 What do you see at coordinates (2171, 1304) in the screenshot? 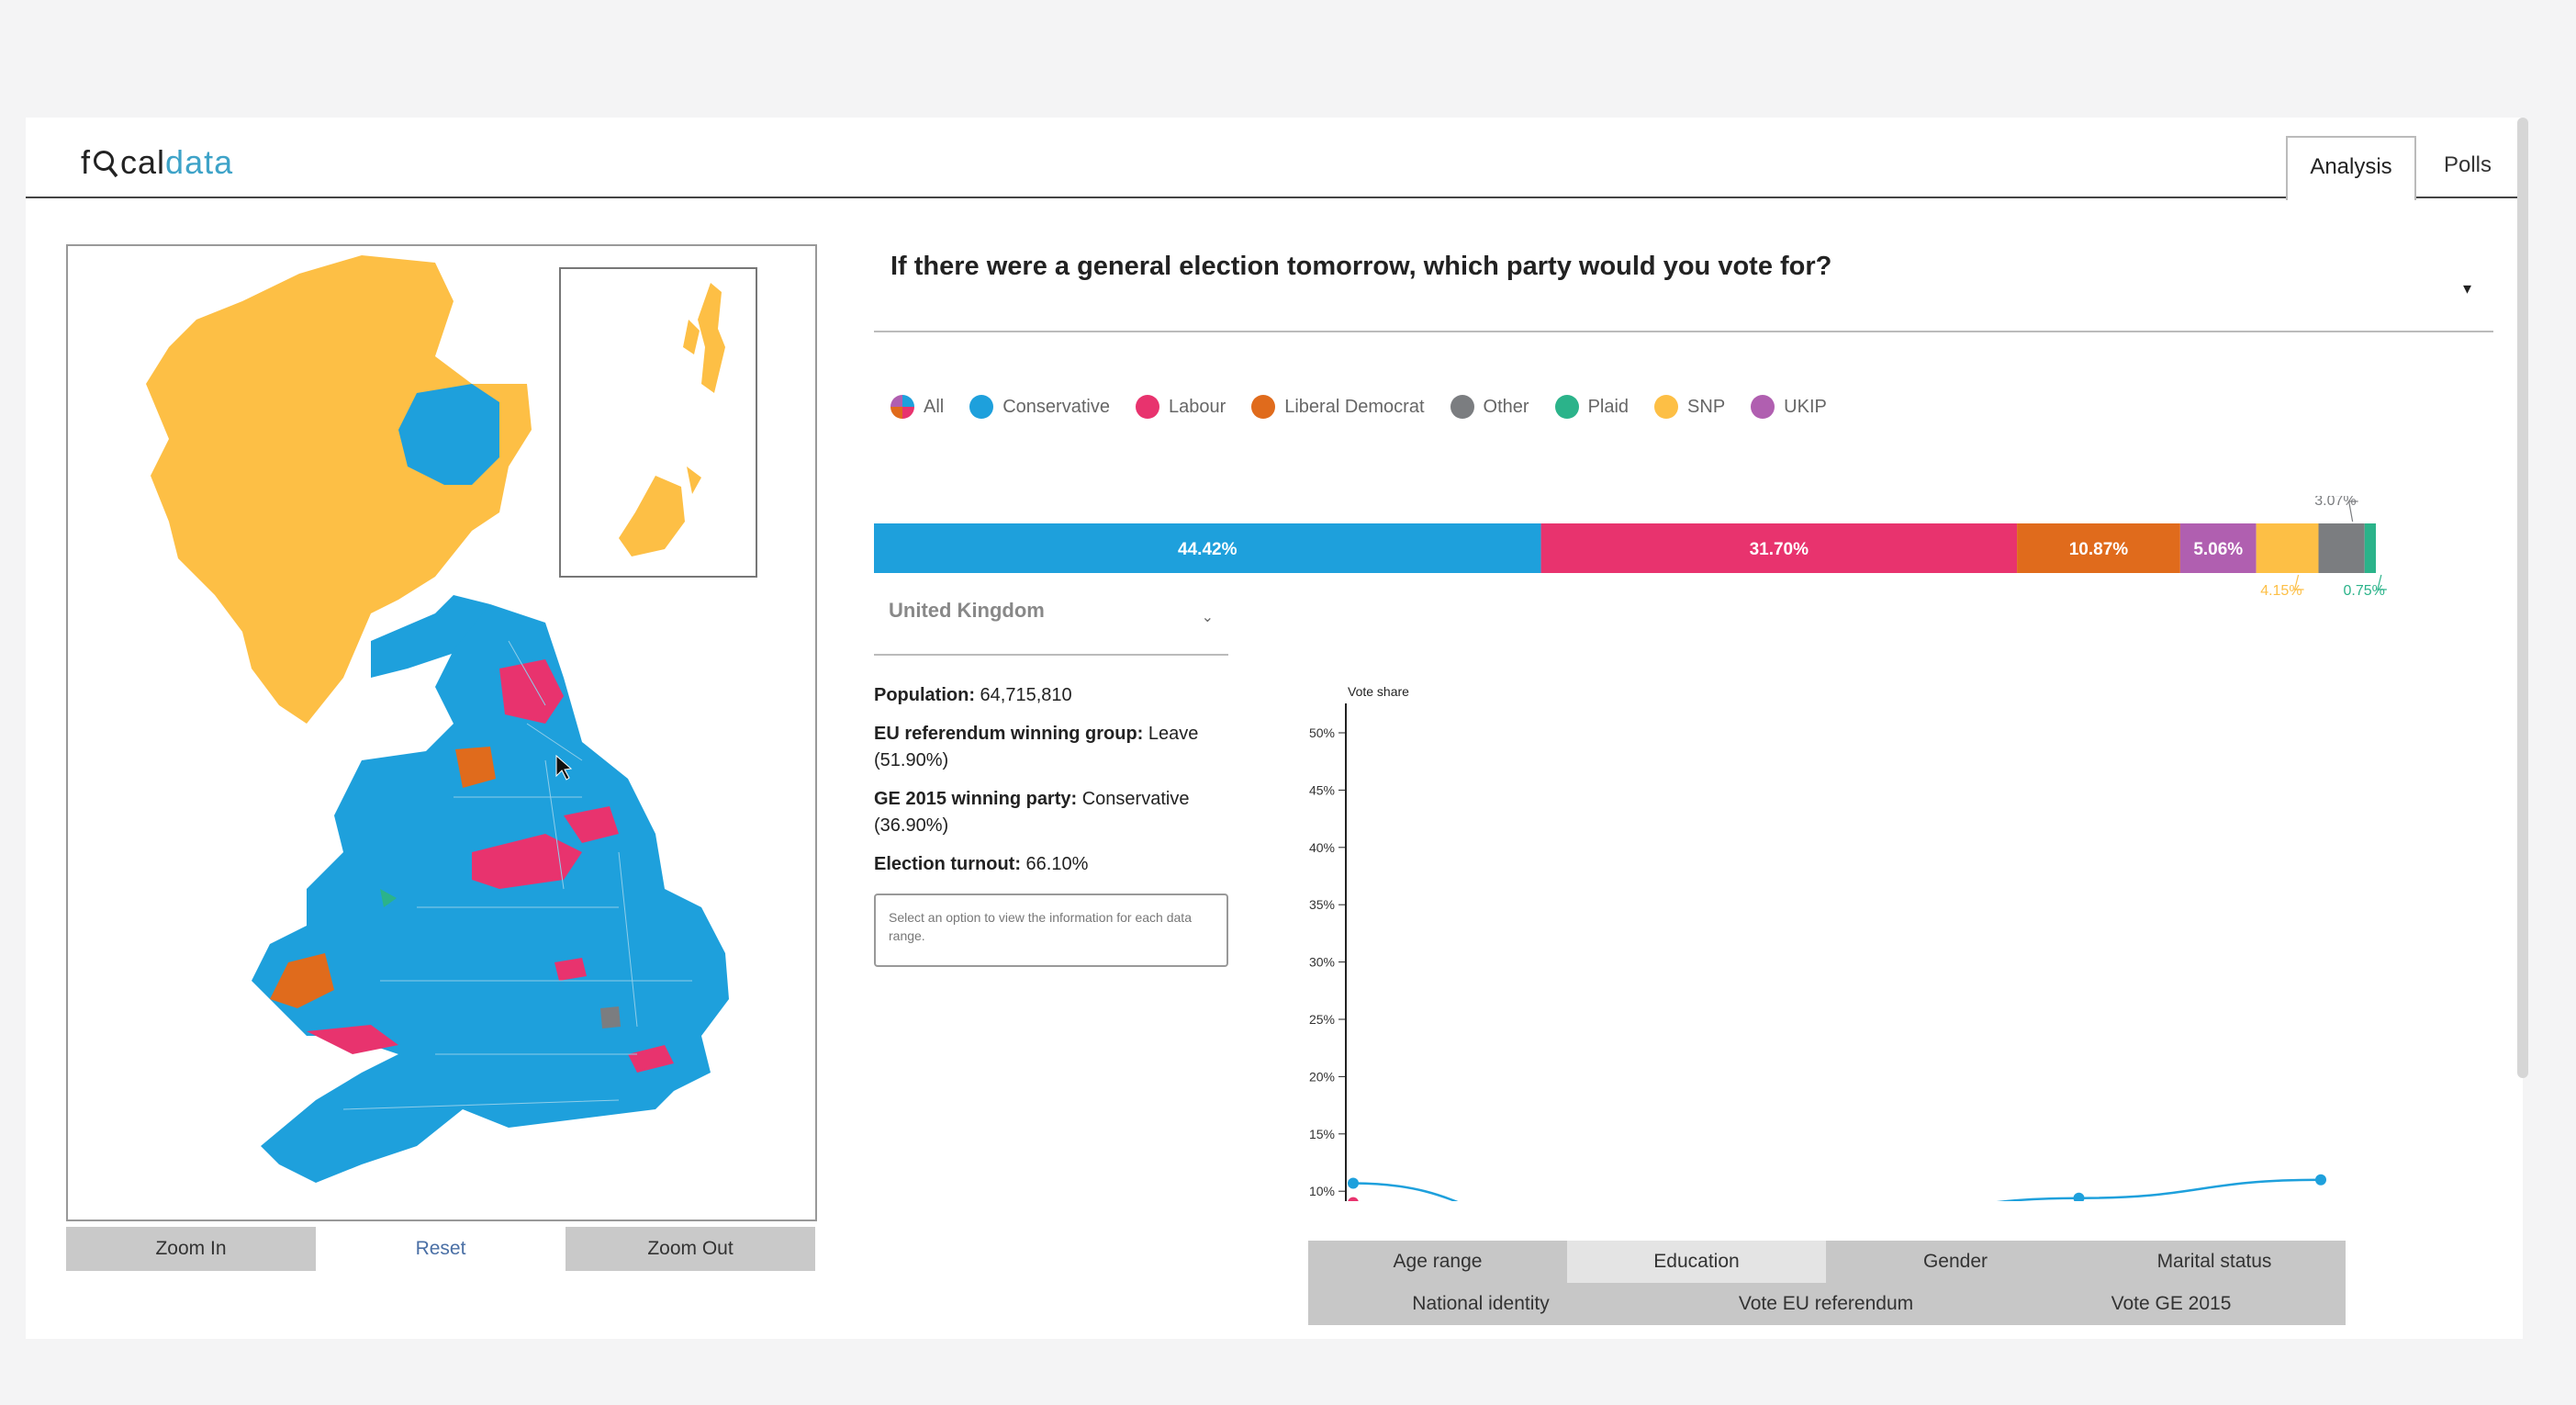
I see `tab-vote-ge-2015: Vote GE 2015` at bounding box center [2171, 1304].